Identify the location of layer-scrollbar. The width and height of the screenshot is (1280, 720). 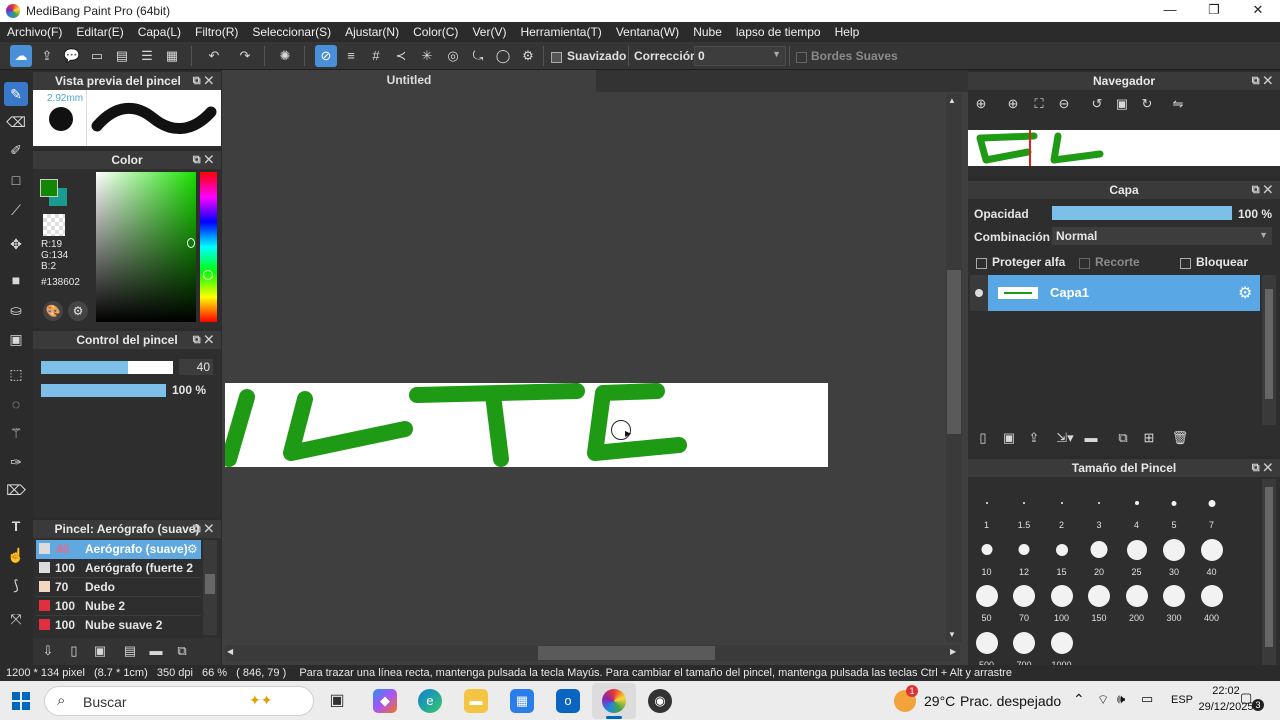
(1269, 350).